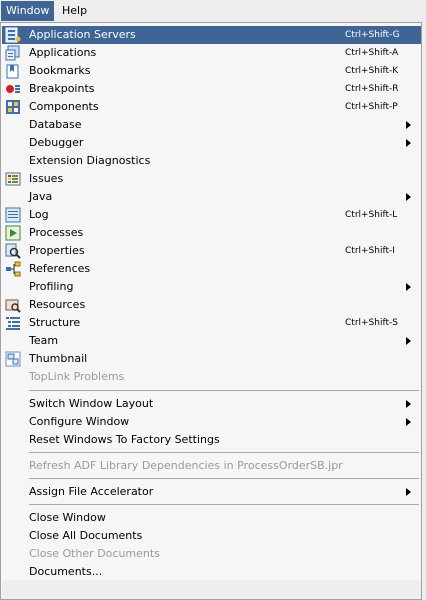  I want to click on menu-item-label: Thumbnail, so click(58, 358).